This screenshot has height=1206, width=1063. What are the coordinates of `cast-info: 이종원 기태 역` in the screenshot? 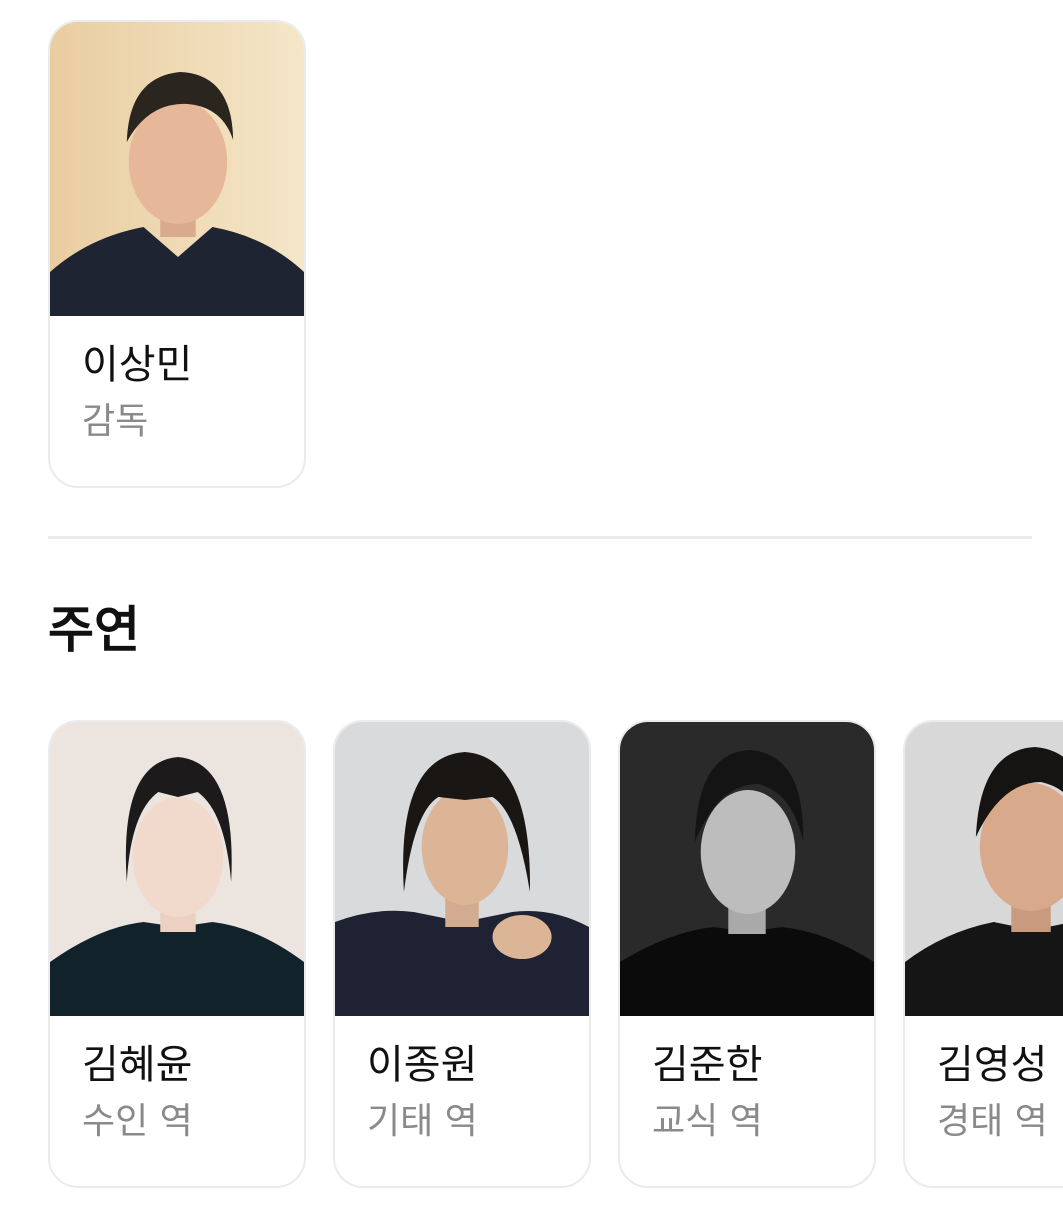 It's located at (462, 1101).